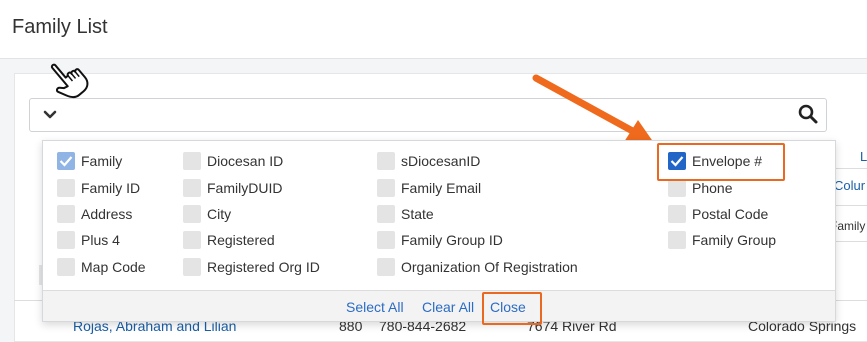 The height and width of the screenshot is (342, 867). Describe the element at coordinates (730, 214) in the screenshot. I see `column-option-label: Postal Code` at that location.